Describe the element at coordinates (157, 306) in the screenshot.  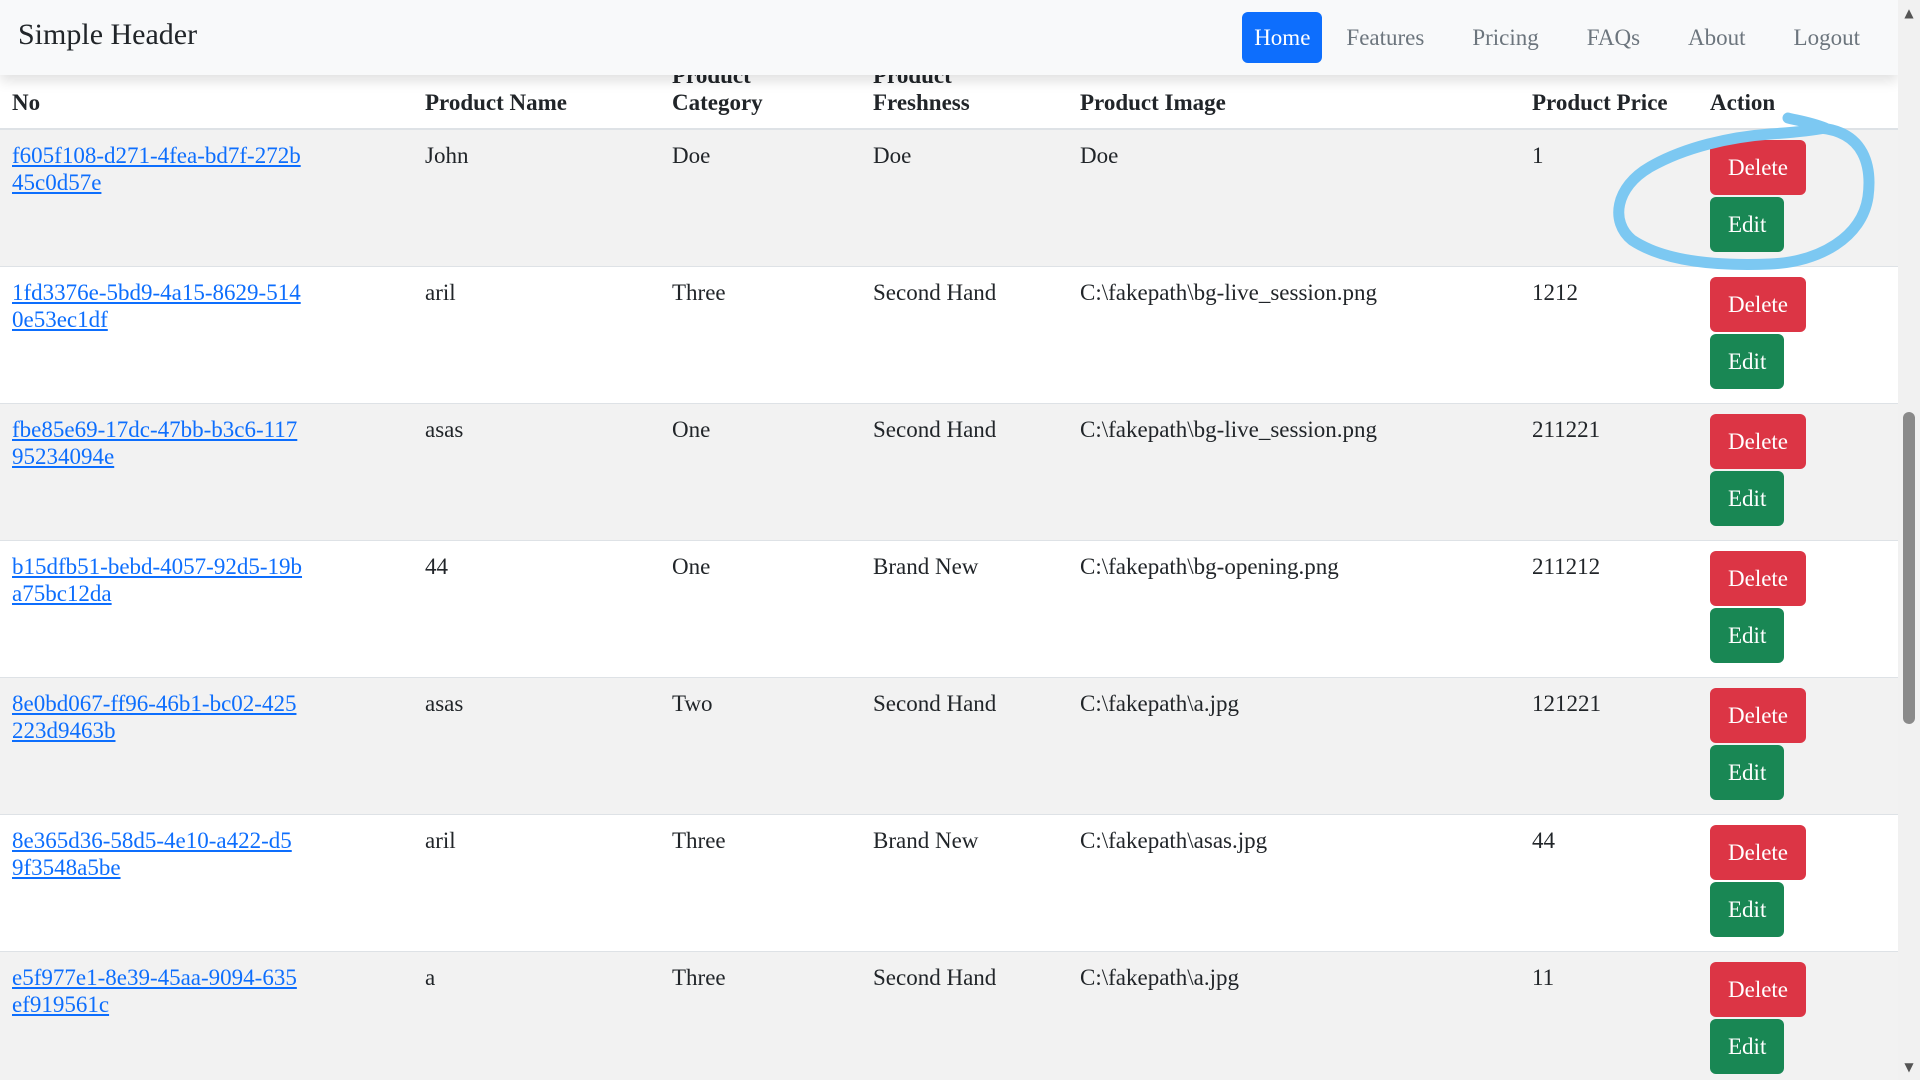
I see `product-id-link: 1fd3376e-5bd9-4a15-8629-5140e53ec1df` at that location.